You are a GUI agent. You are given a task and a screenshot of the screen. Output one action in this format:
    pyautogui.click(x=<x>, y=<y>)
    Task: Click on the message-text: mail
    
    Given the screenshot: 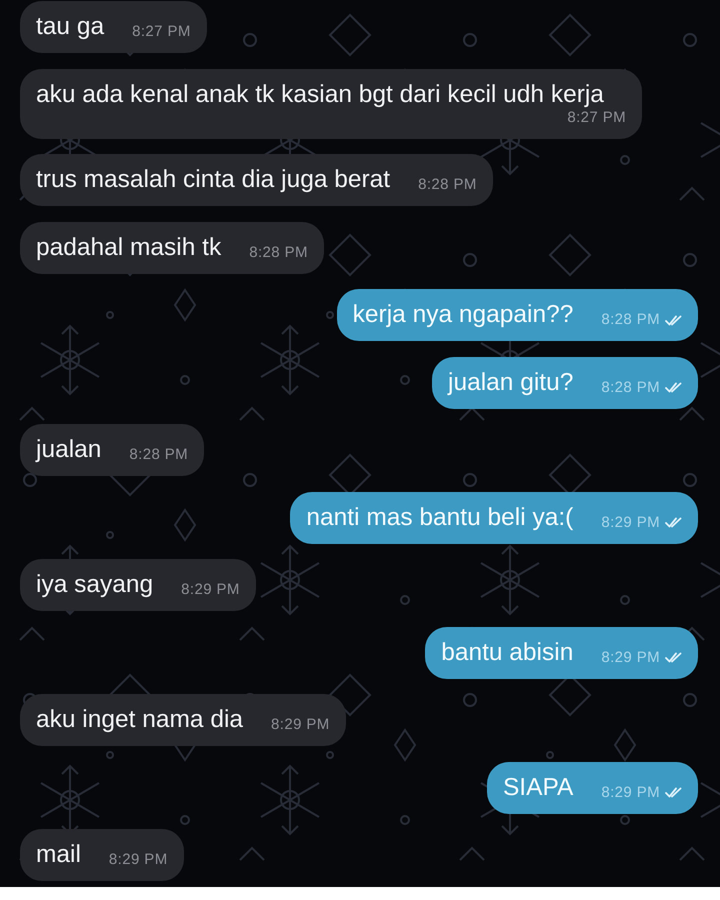 What is the action you would take?
    pyautogui.click(x=58, y=855)
    